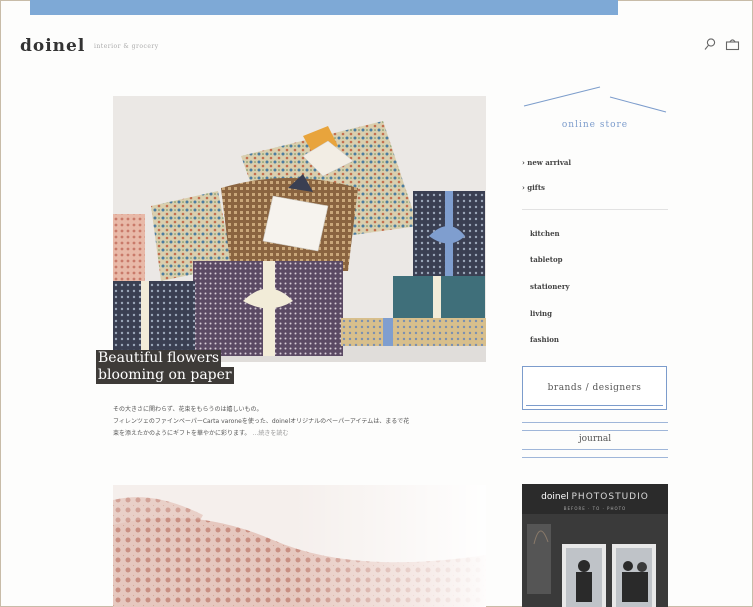  What do you see at coordinates (545, 233) in the screenshot?
I see `nav-kitchen: kitchen` at bounding box center [545, 233].